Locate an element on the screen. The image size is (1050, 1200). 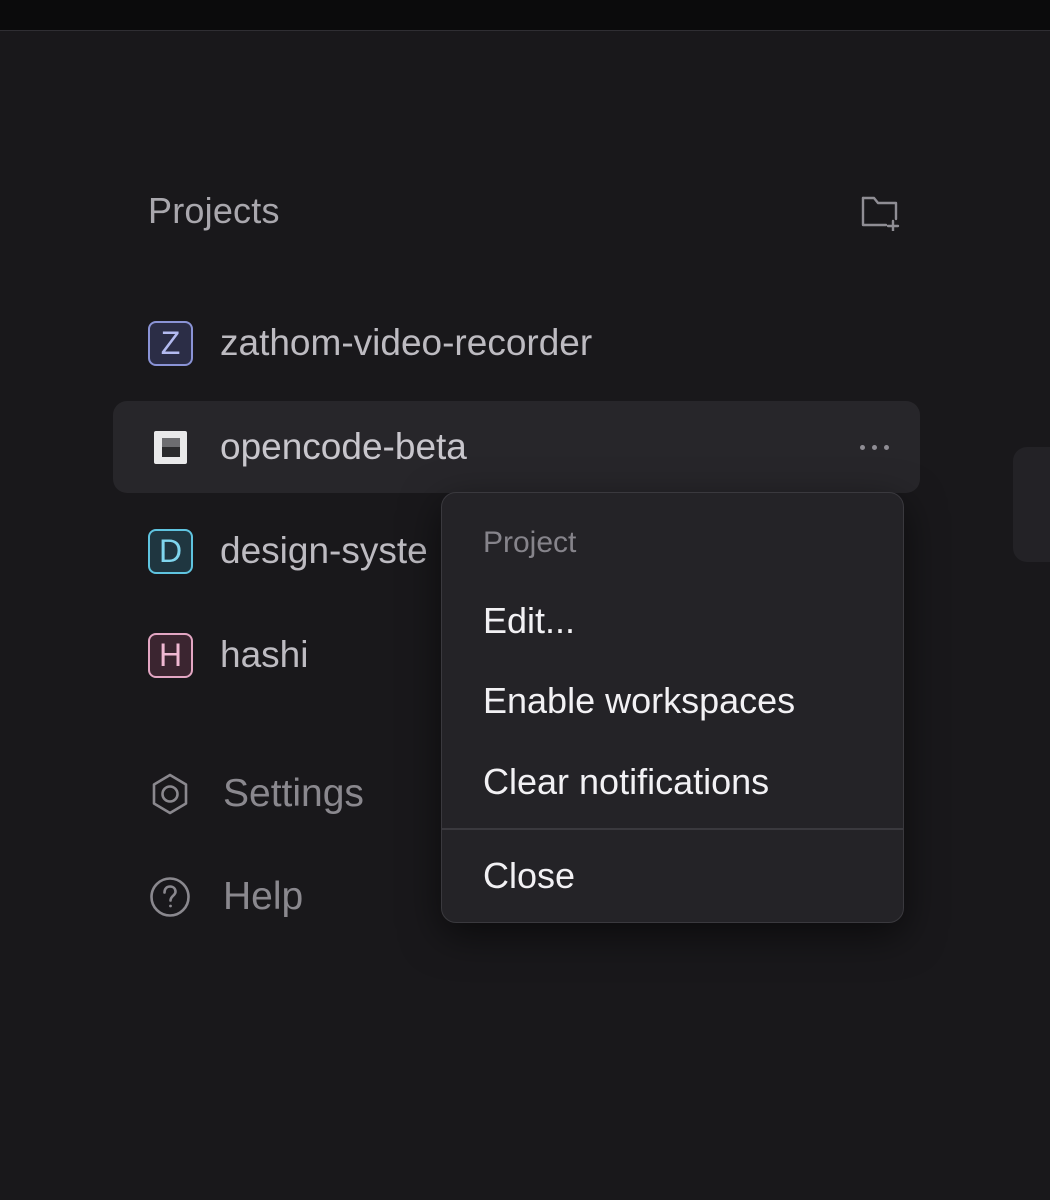
help-icon is located at coordinates (170, 897).